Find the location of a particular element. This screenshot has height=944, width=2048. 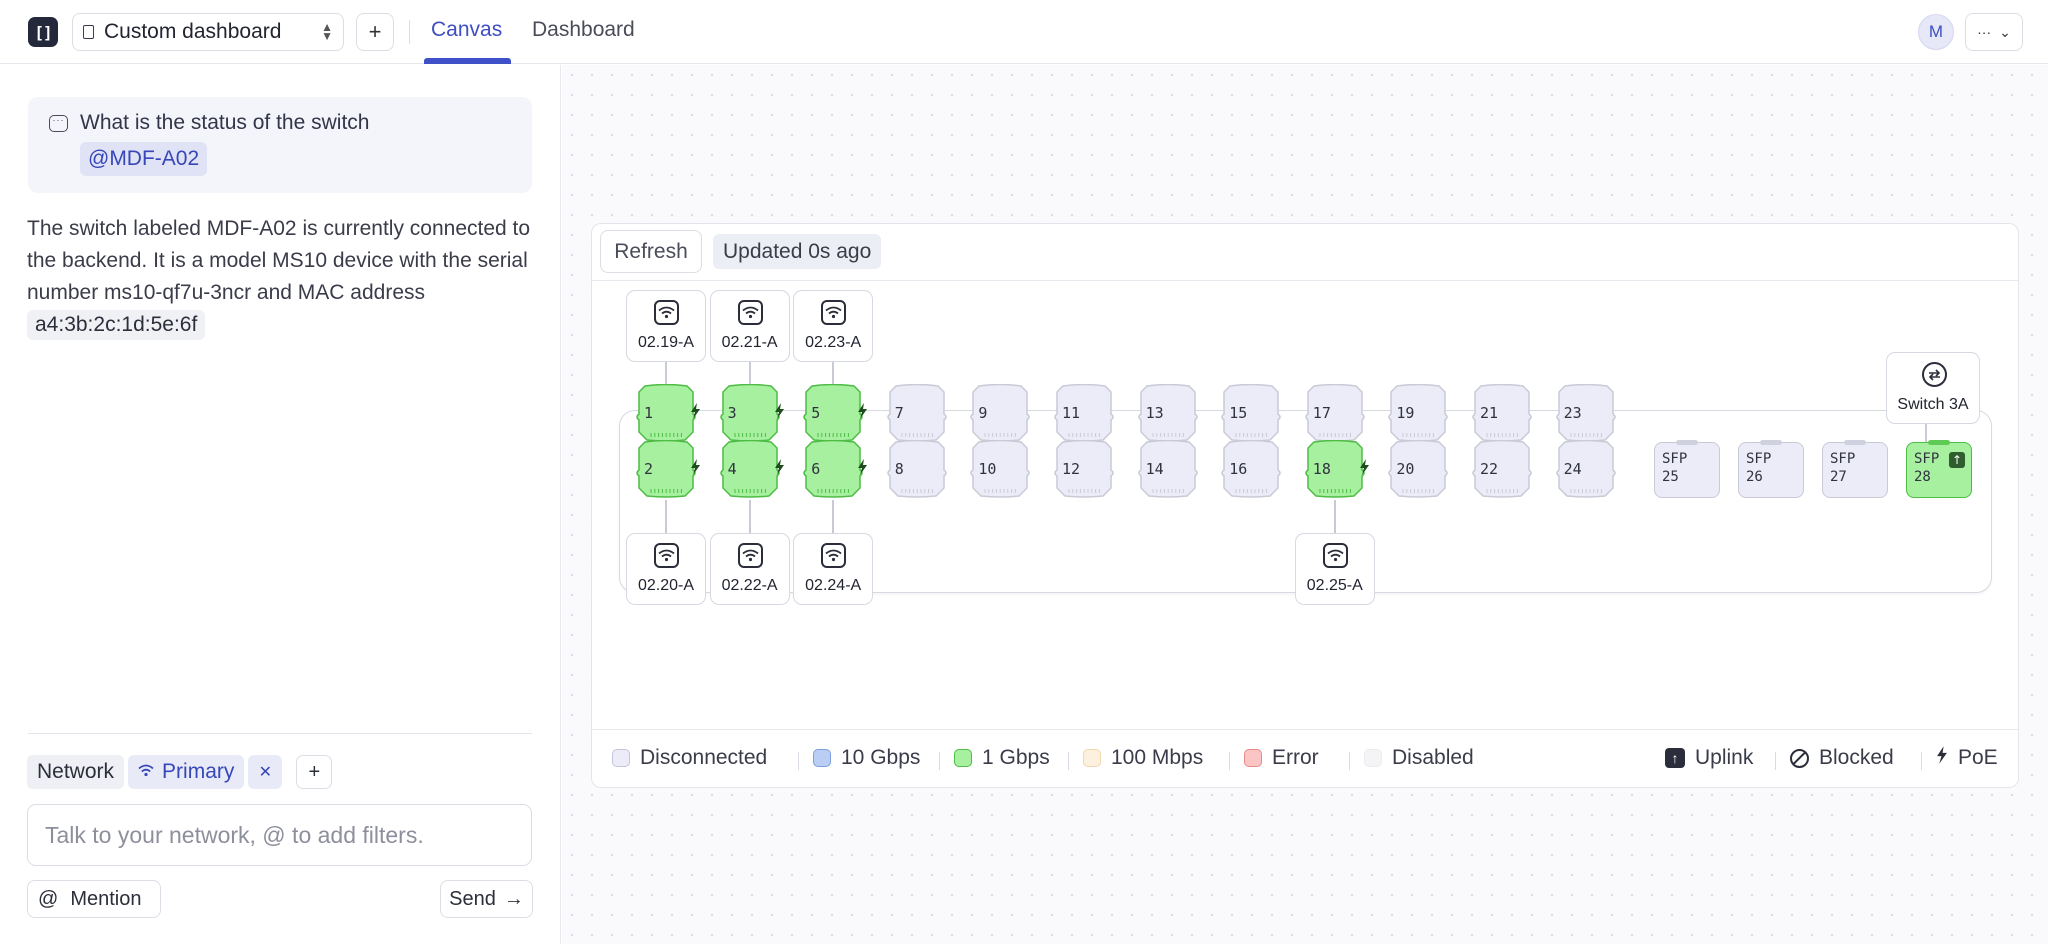

legend-item: 1 Gbps is located at coordinates (1002, 758).